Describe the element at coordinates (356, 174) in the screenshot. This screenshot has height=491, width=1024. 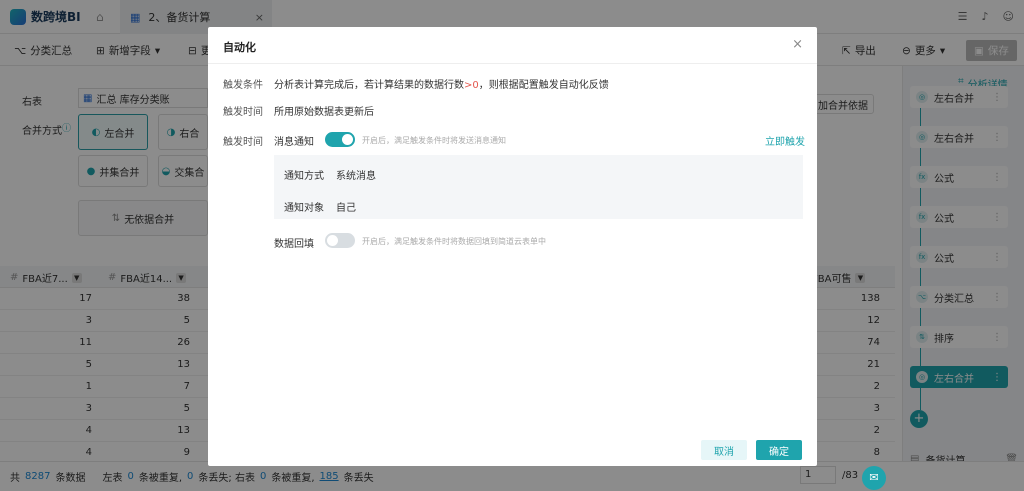
I see `notify-method-value: 系统消息` at that location.